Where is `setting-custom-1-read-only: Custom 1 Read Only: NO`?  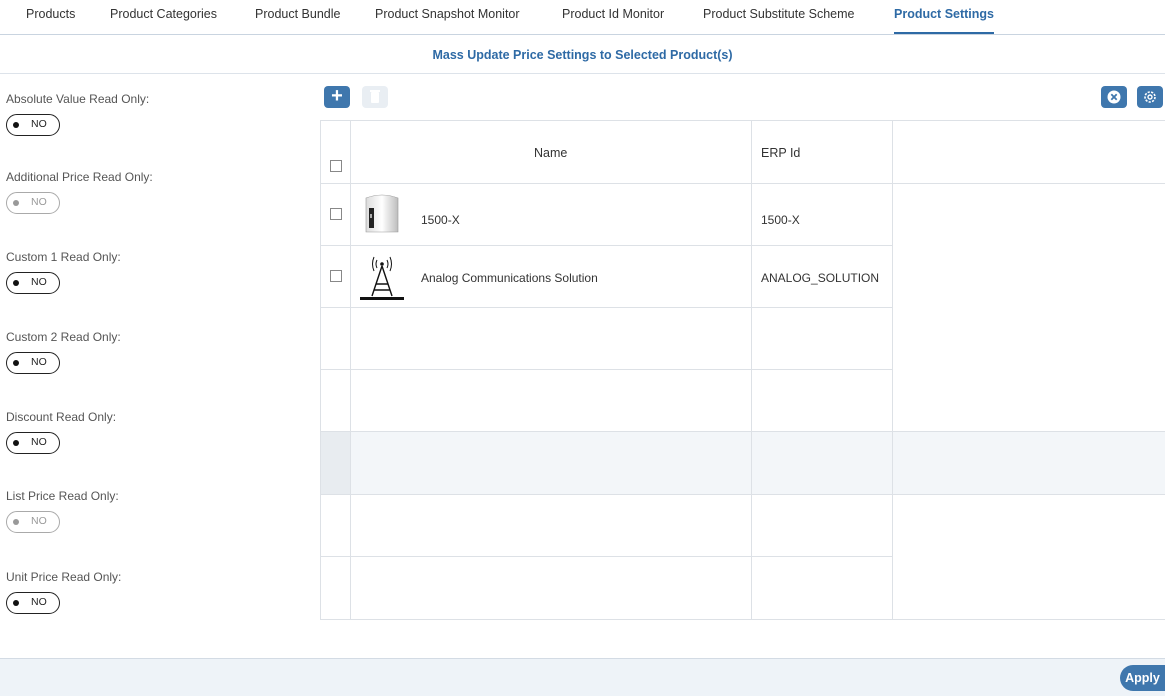
setting-custom-1-read-only: Custom 1 Read Only: NO is located at coordinates (63, 272).